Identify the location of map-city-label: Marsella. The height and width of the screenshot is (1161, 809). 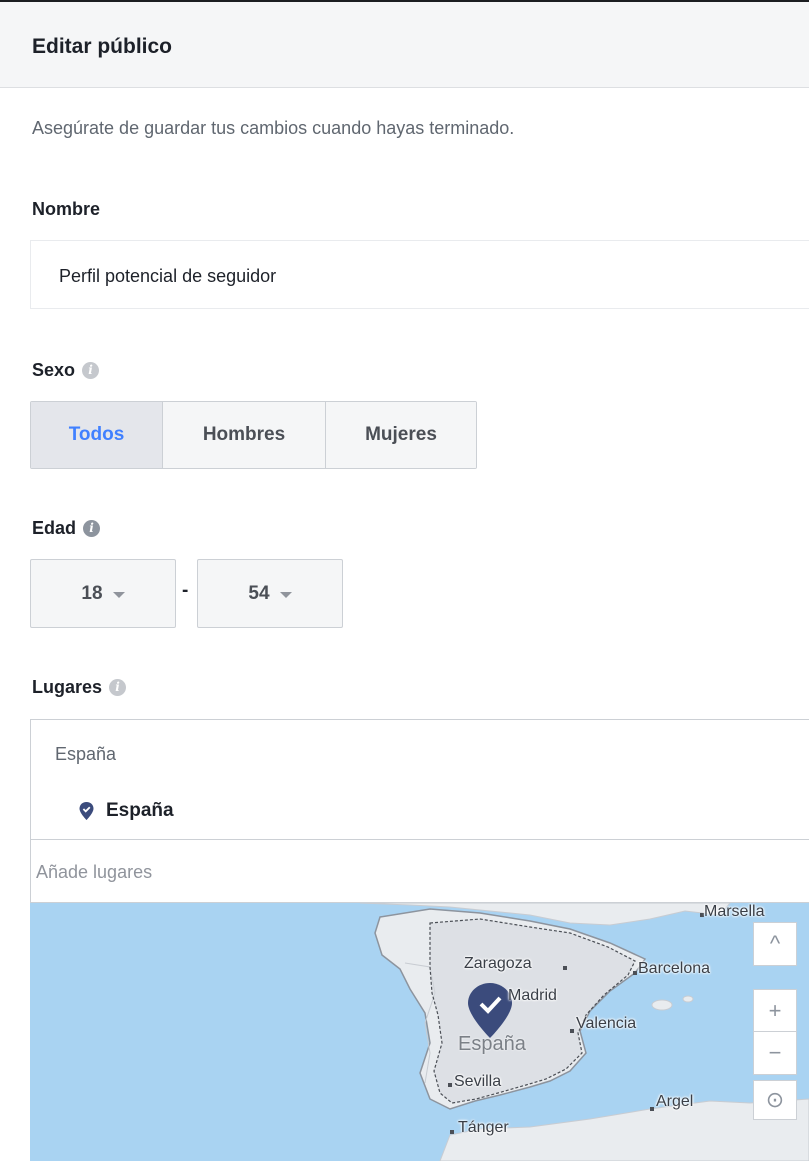
(734, 911).